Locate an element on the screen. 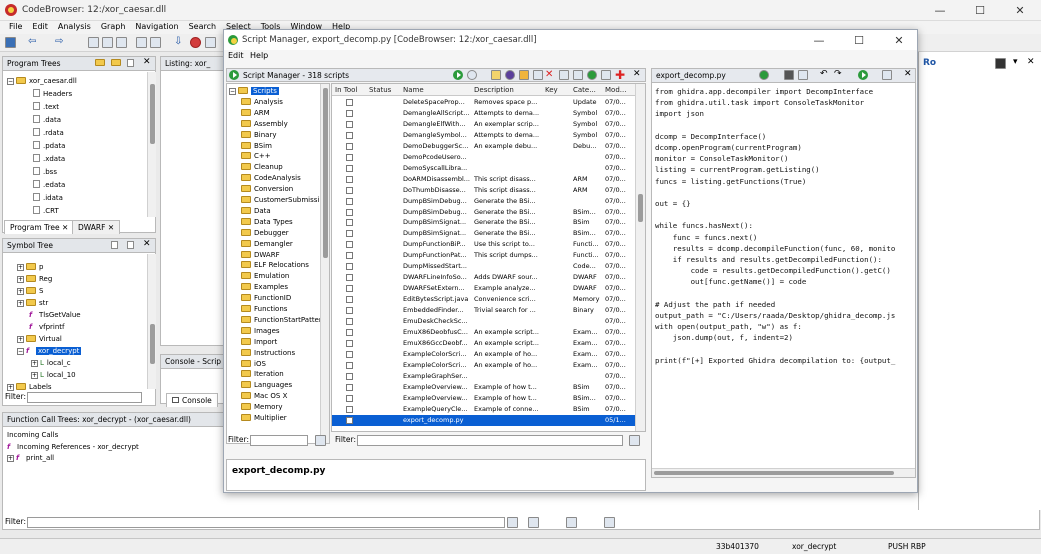 The height and width of the screenshot is (554, 1041). table-scrollbar is located at coordinates (640, 257).